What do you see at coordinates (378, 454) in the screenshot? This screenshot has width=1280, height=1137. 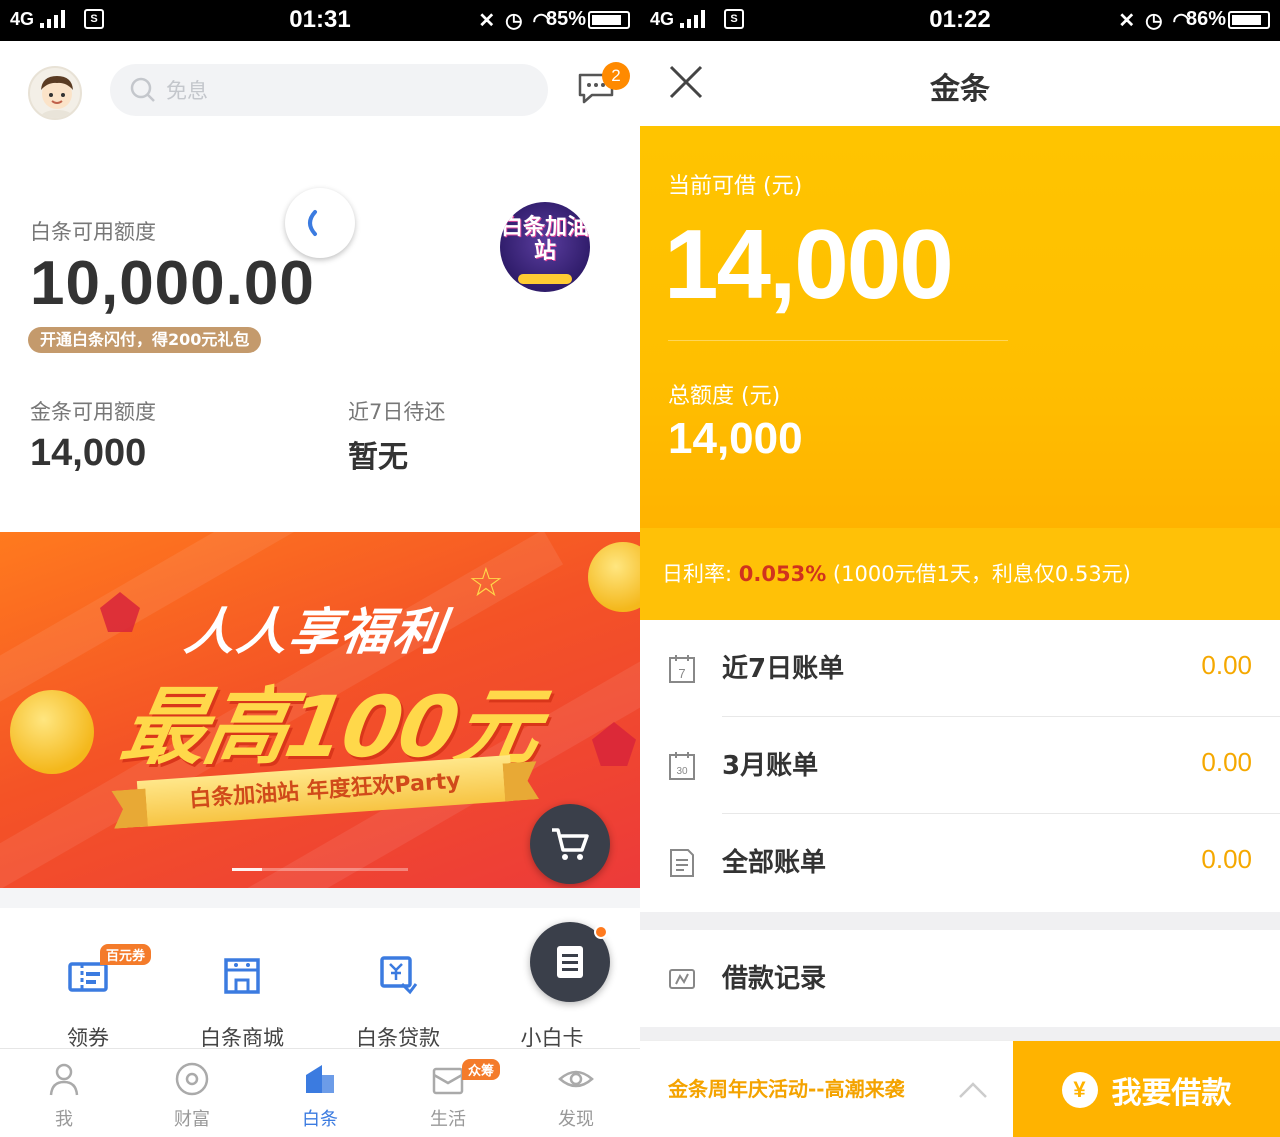 I see `due-value: 暂无` at bounding box center [378, 454].